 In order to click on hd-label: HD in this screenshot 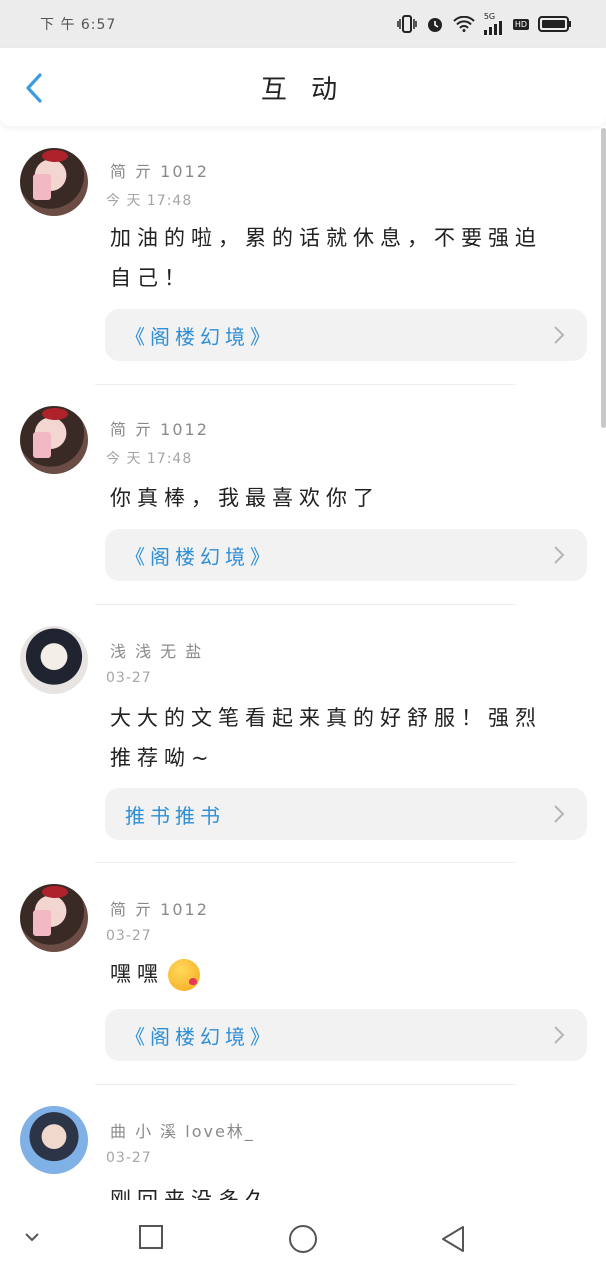, I will do `click(520, 24)`.